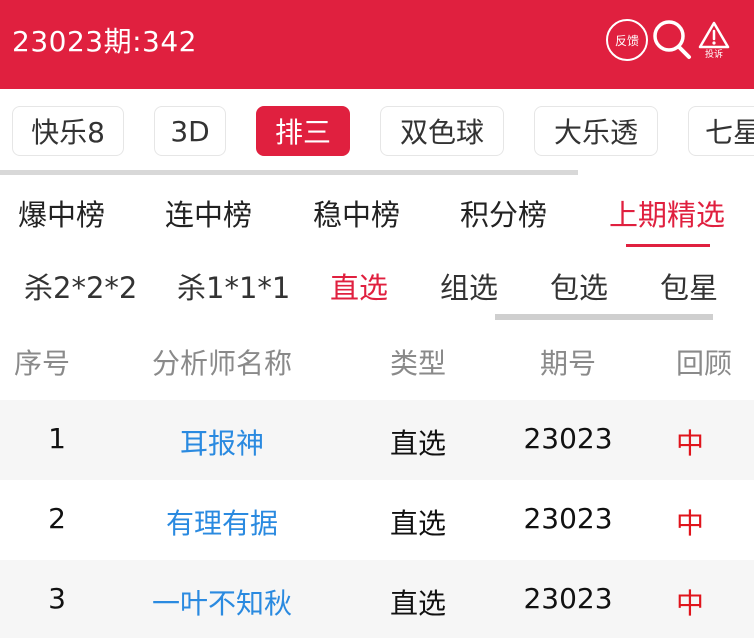 The width and height of the screenshot is (754, 638). I want to click on lottery-tab-3d: 3D, so click(190, 131).